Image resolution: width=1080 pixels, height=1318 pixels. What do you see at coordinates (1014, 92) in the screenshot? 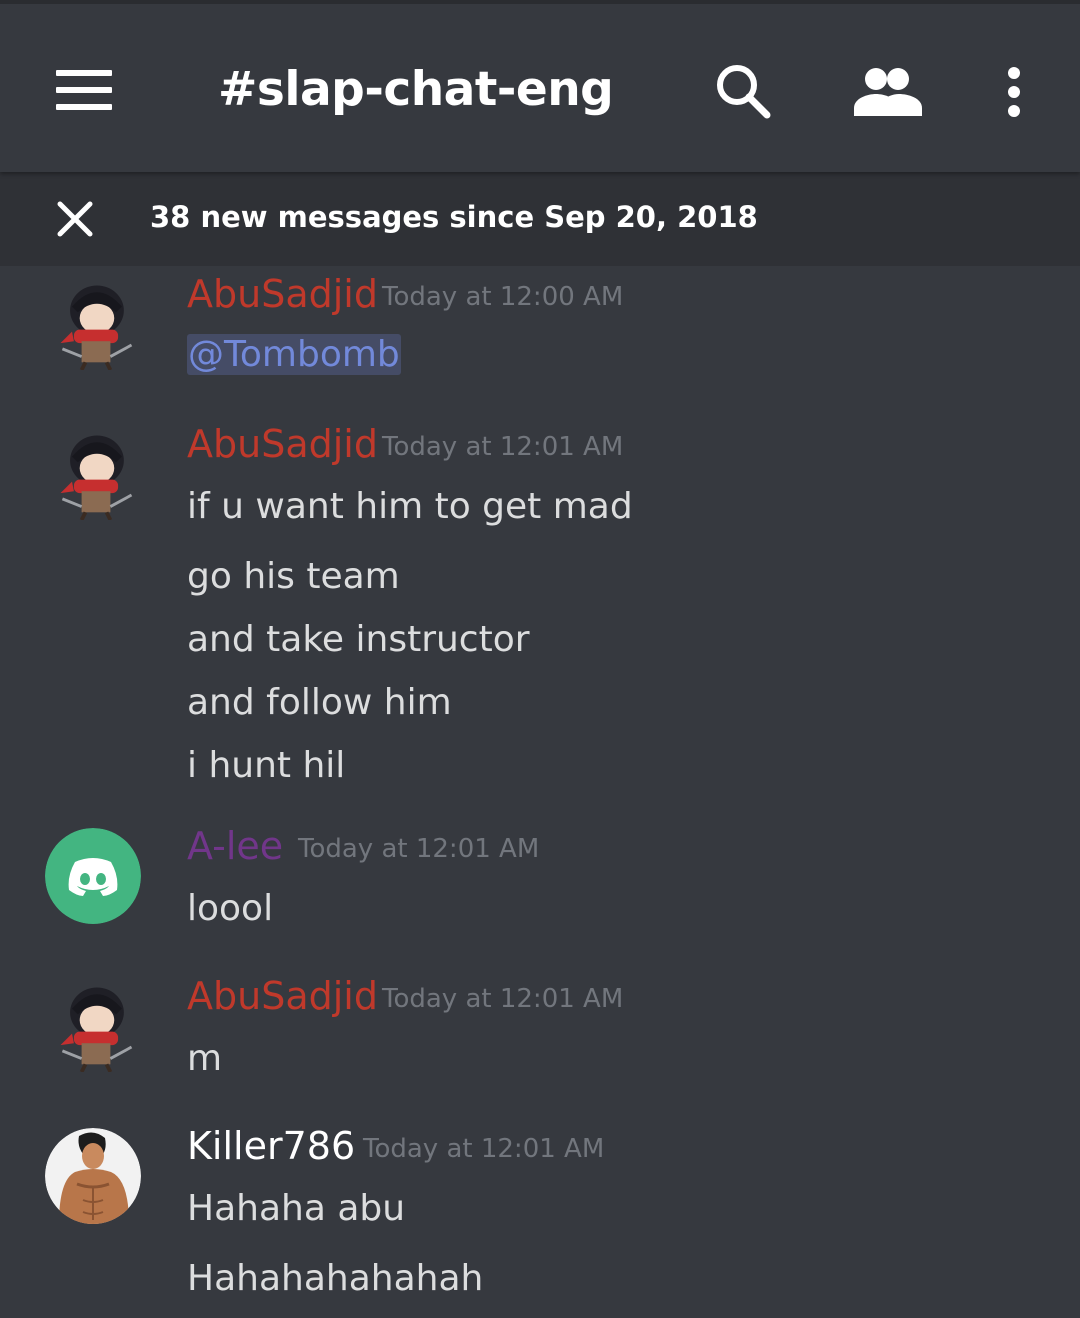
I see `more-vertical-icon` at bounding box center [1014, 92].